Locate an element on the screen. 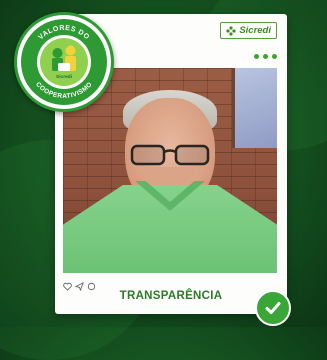  background-window is located at coordinates (254, 108).